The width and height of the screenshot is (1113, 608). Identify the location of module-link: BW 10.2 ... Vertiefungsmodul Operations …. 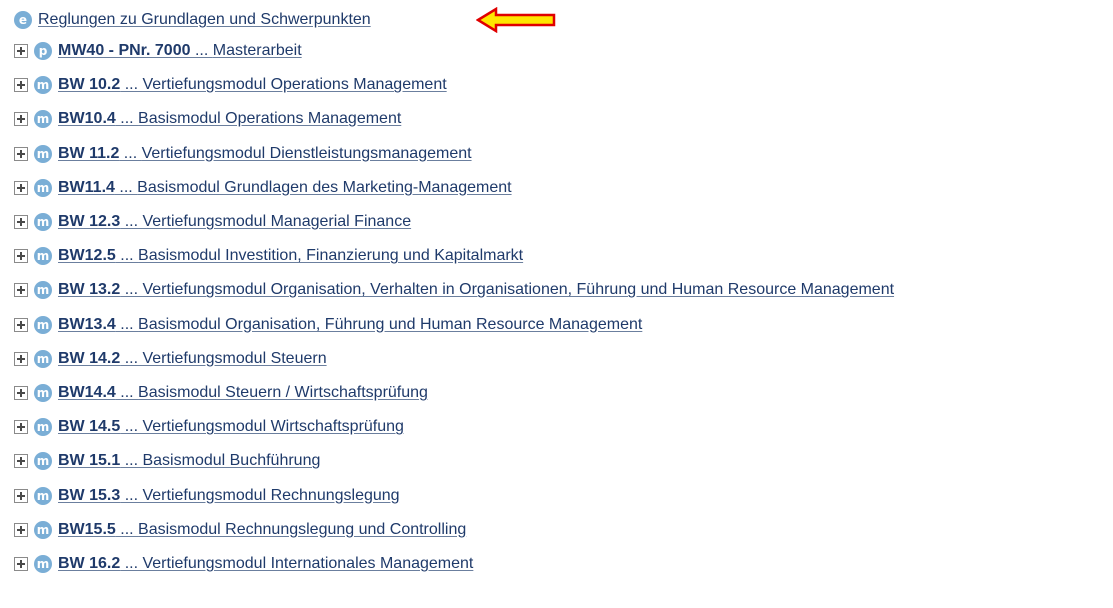
(252, 85).